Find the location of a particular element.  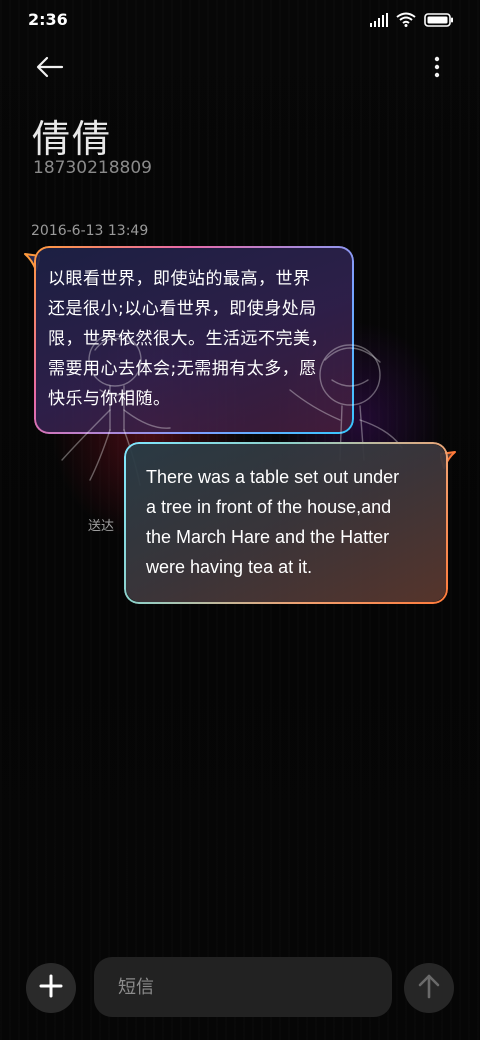

send-arrow-up-icon is located at coordinates (429, 988).